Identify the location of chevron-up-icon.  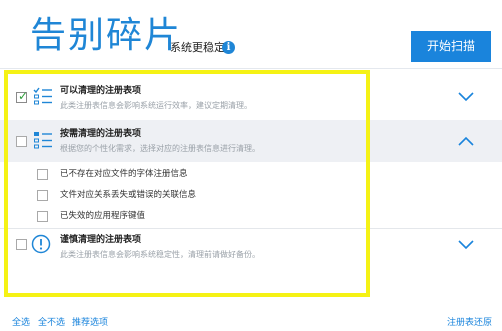
(466, 141).